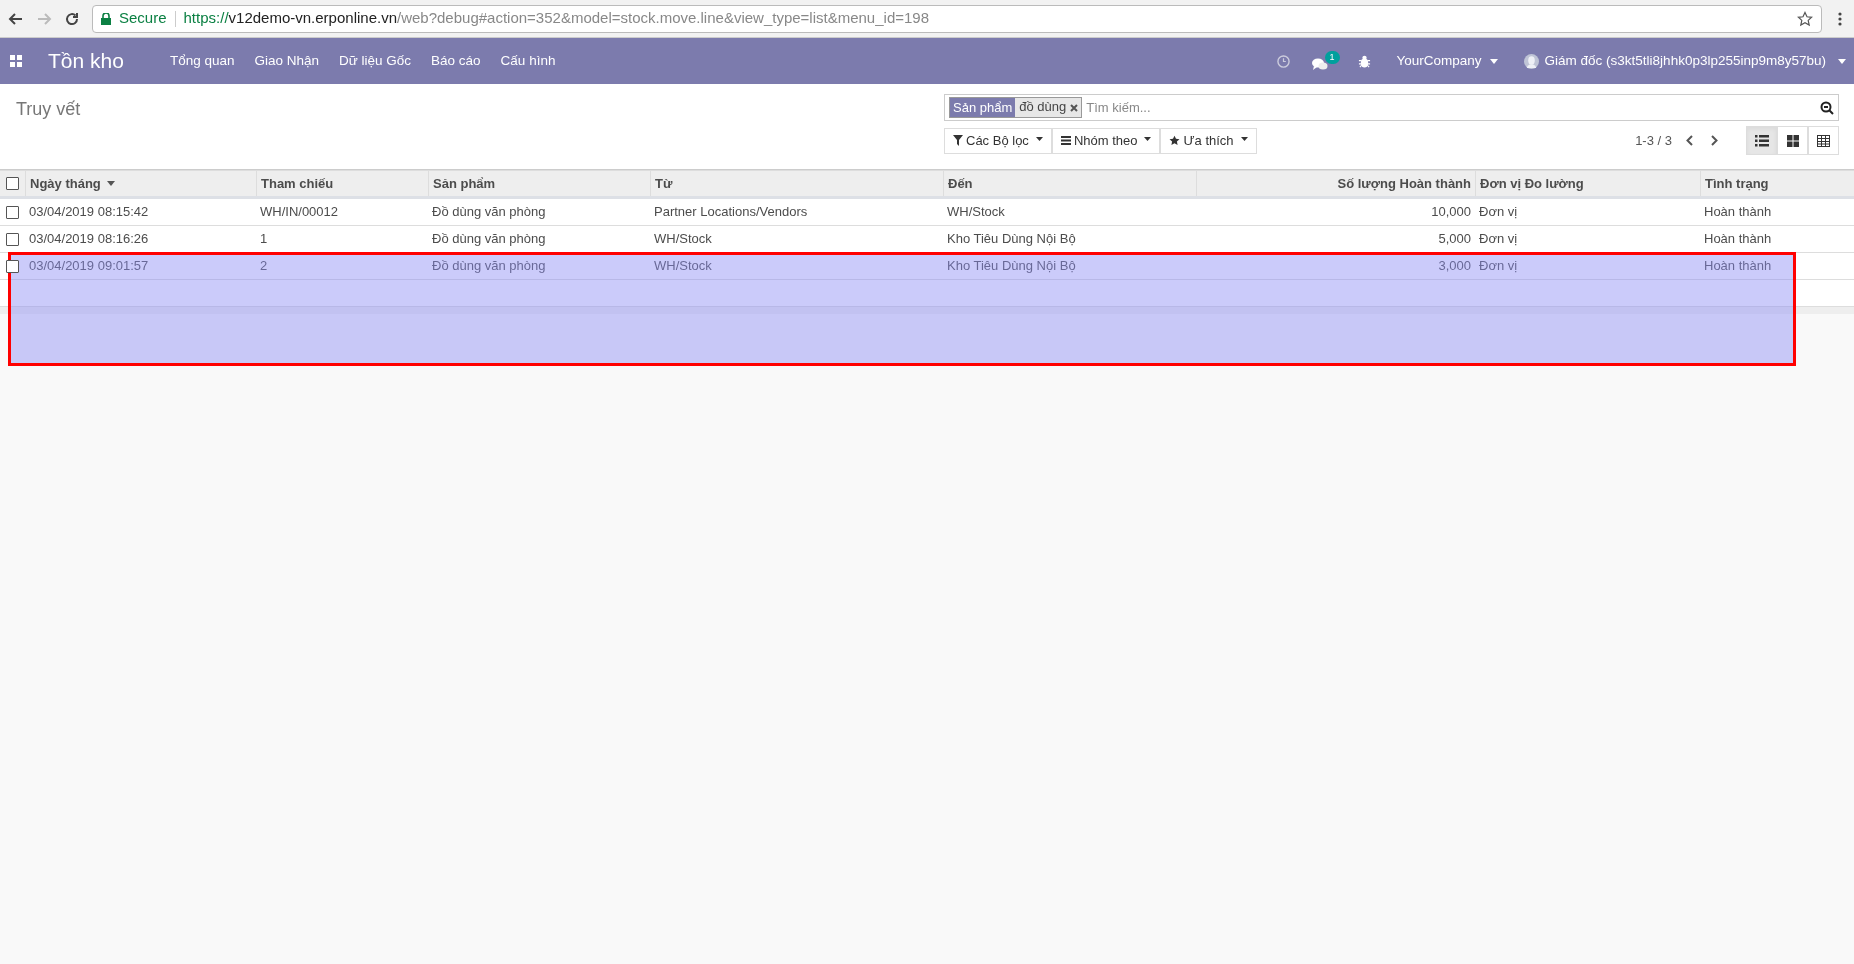  I want to click on bug-icon, so click(1364, 61).